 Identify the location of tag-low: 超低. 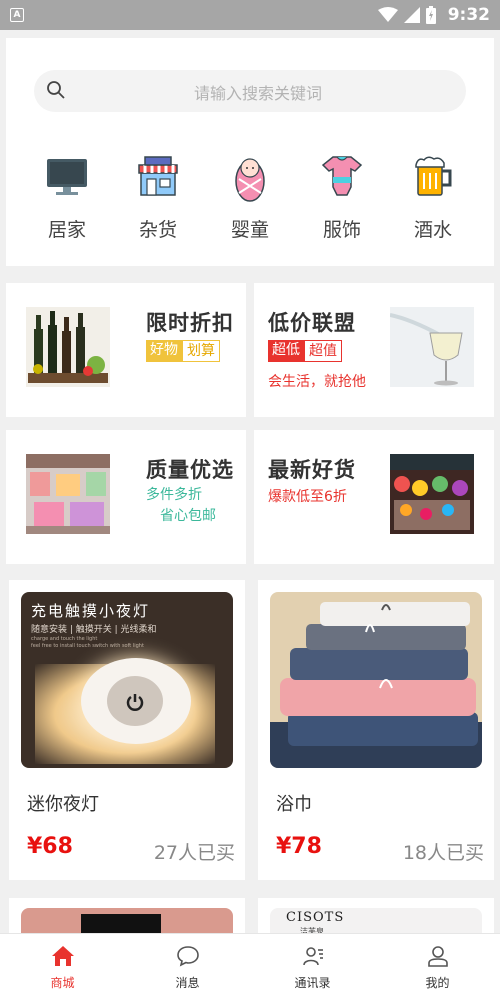
(286, 351).